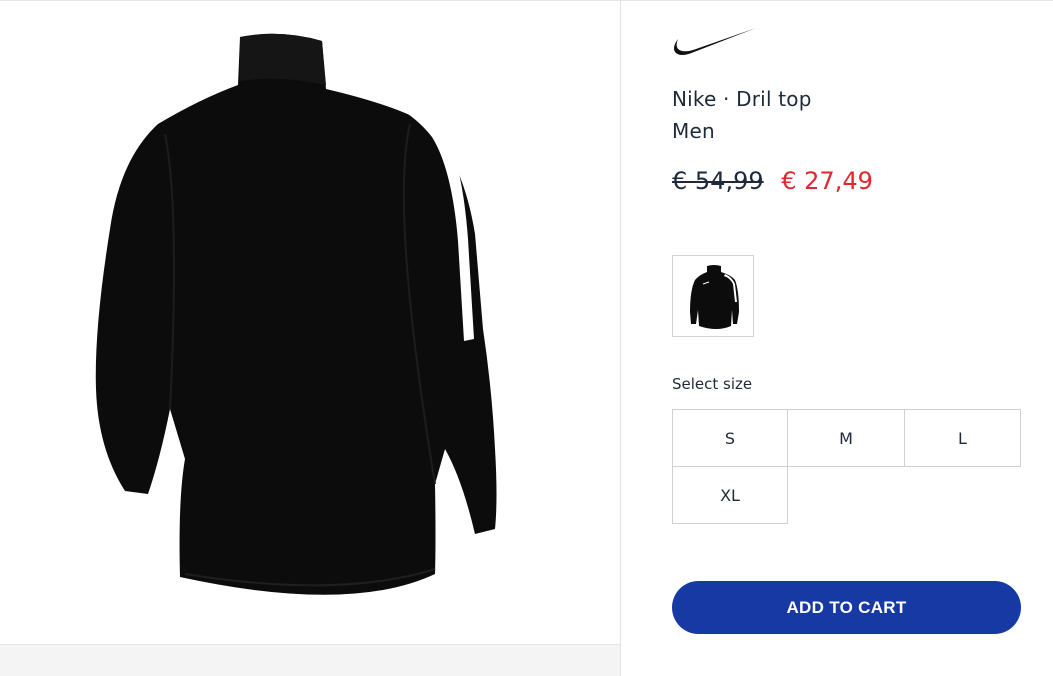 Image resolution: width=1053 pixels, height=676 pixels. Describe the element at coordinates (846, 607) in the screenshot. I see `add-to-cart-button: ADD TO CART` at that location.